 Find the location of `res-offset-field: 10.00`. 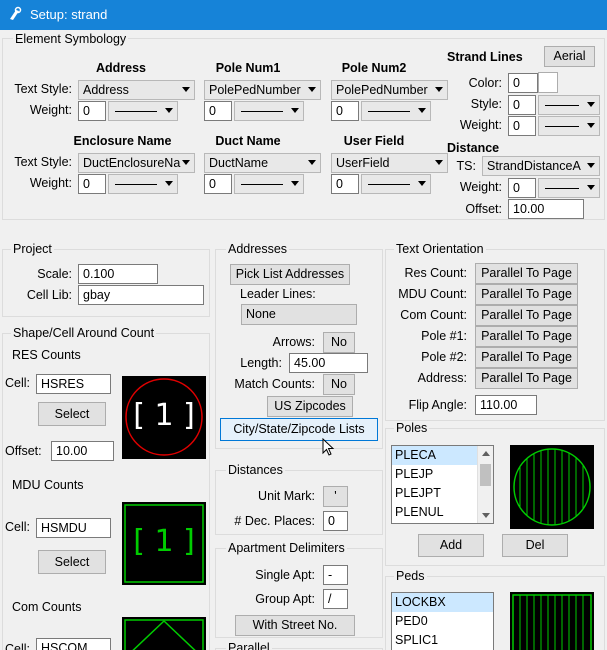

res-offset-field: 10.00 is located at coordinates (82, 451).